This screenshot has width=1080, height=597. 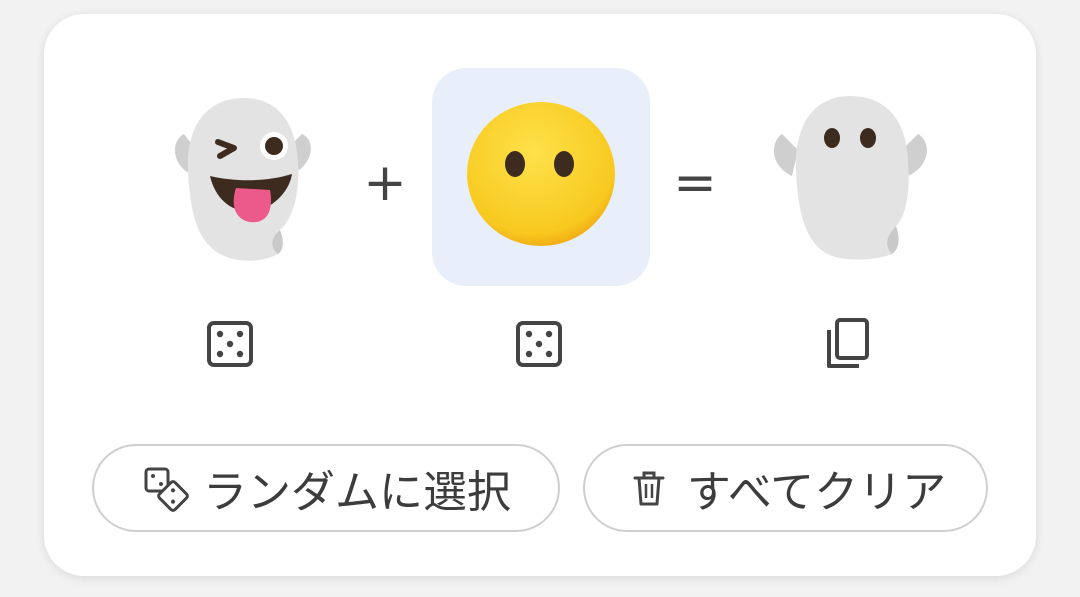 What do you see at coordinates (816, 492) in the screenshot?
I see `clear-all-label: すべてクリア` at bounding box center [816, 492].